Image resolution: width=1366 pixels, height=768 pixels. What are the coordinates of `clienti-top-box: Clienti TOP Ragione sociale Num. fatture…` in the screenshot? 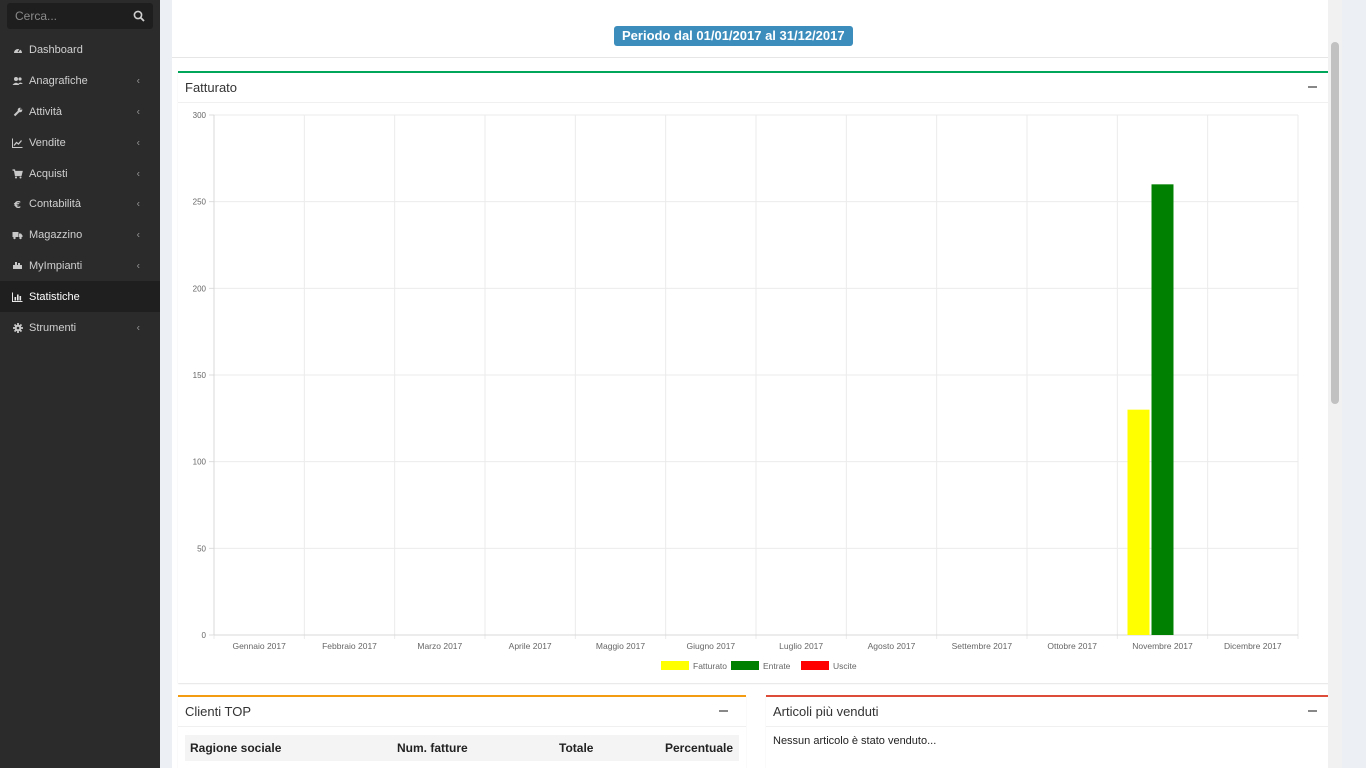 It's located at (462, 731).